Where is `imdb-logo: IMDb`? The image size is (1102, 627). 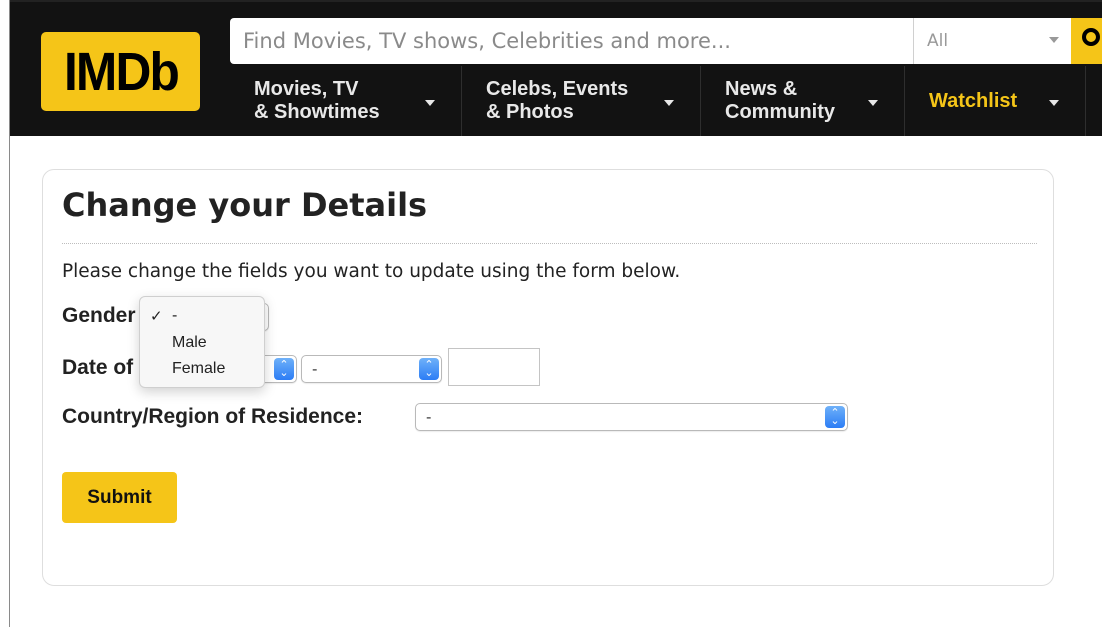 imdb-logo: IMDb is located at coordinates (120, 71).